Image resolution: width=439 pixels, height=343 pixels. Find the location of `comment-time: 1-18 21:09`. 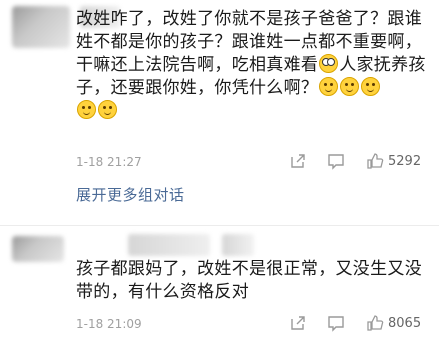

comment-time: 1-18 21:09 is located at coordinates (109, 324).